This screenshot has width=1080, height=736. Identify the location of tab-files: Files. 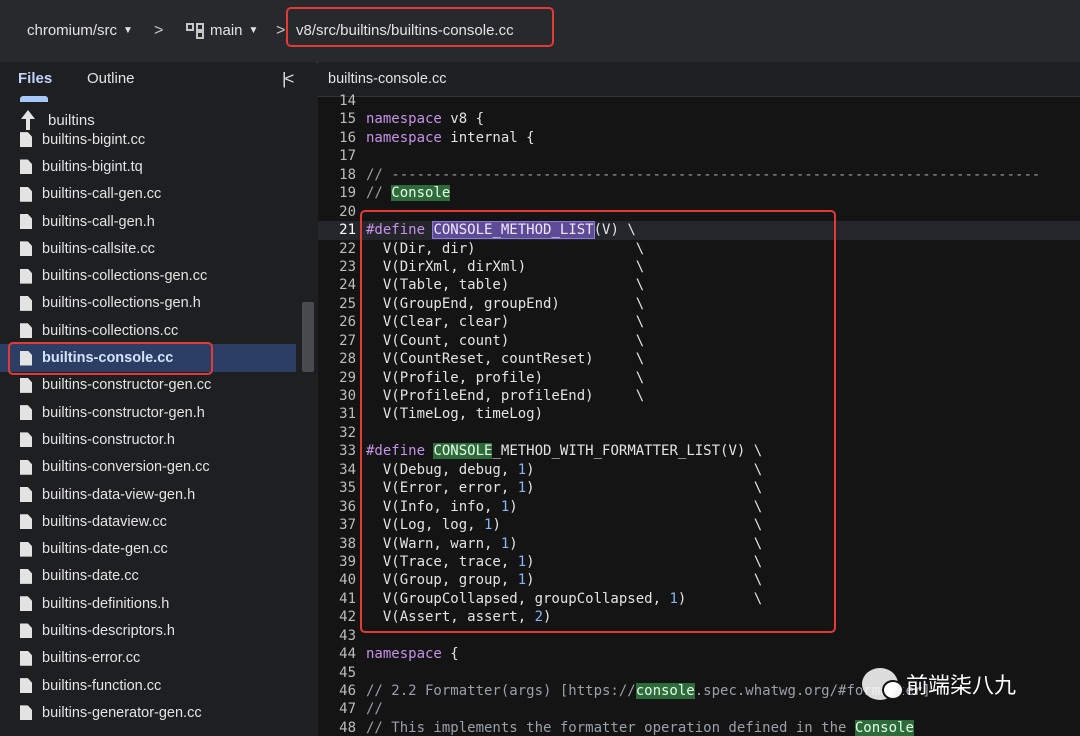
(35, 79).